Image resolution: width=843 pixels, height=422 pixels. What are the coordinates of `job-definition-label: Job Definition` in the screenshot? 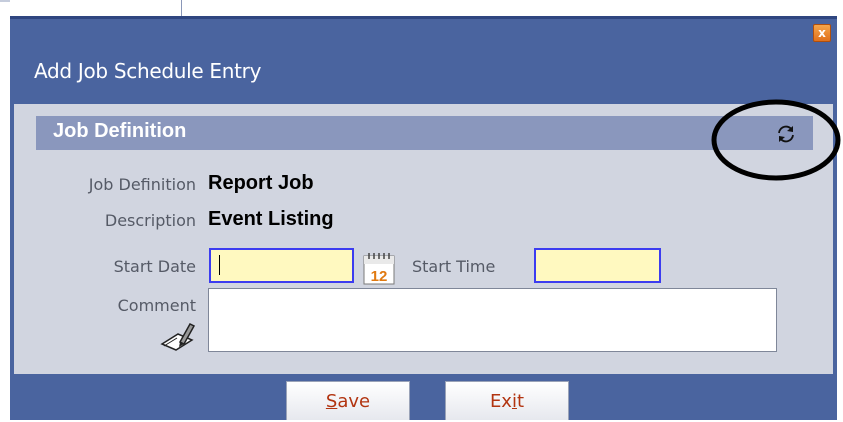 It's located at (142, 184).